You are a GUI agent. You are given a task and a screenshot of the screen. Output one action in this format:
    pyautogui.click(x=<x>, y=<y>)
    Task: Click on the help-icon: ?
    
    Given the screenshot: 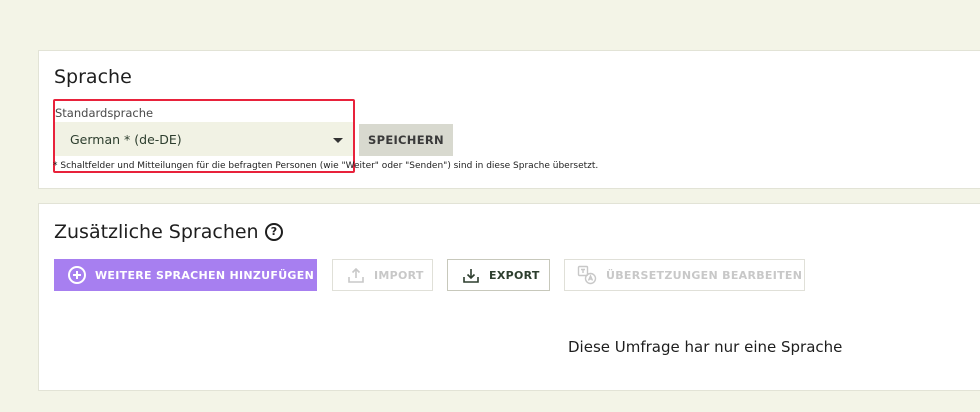 What is the action you would take?
    pyautogui.click(x=274, y=232)
    